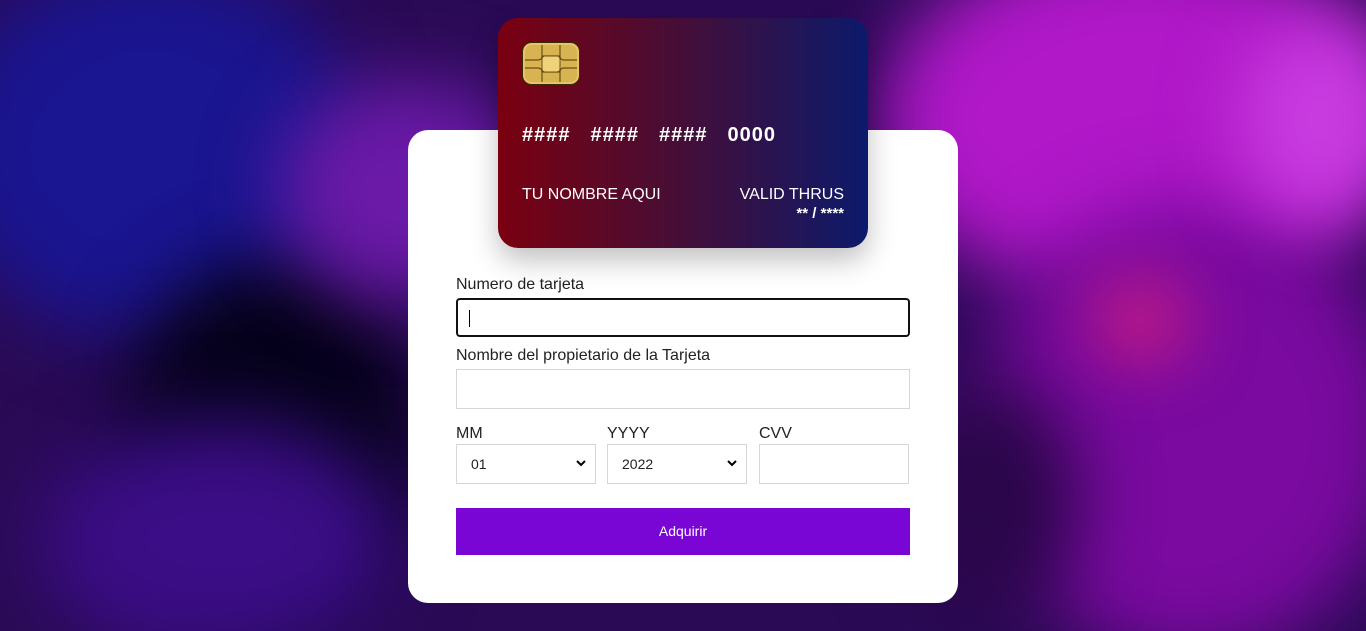  What do you see at coordinates (614, 135) in the screenshot?
I see `card-number-group-2: ####` at bounding box center [614, 135].